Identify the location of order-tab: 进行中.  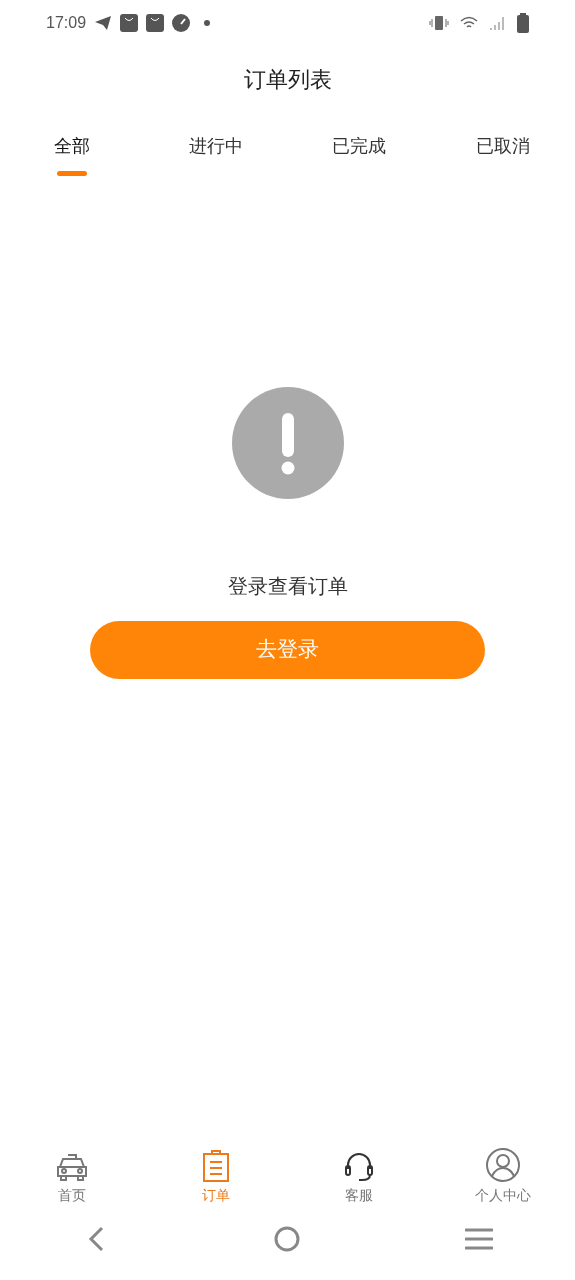
(215, 146).